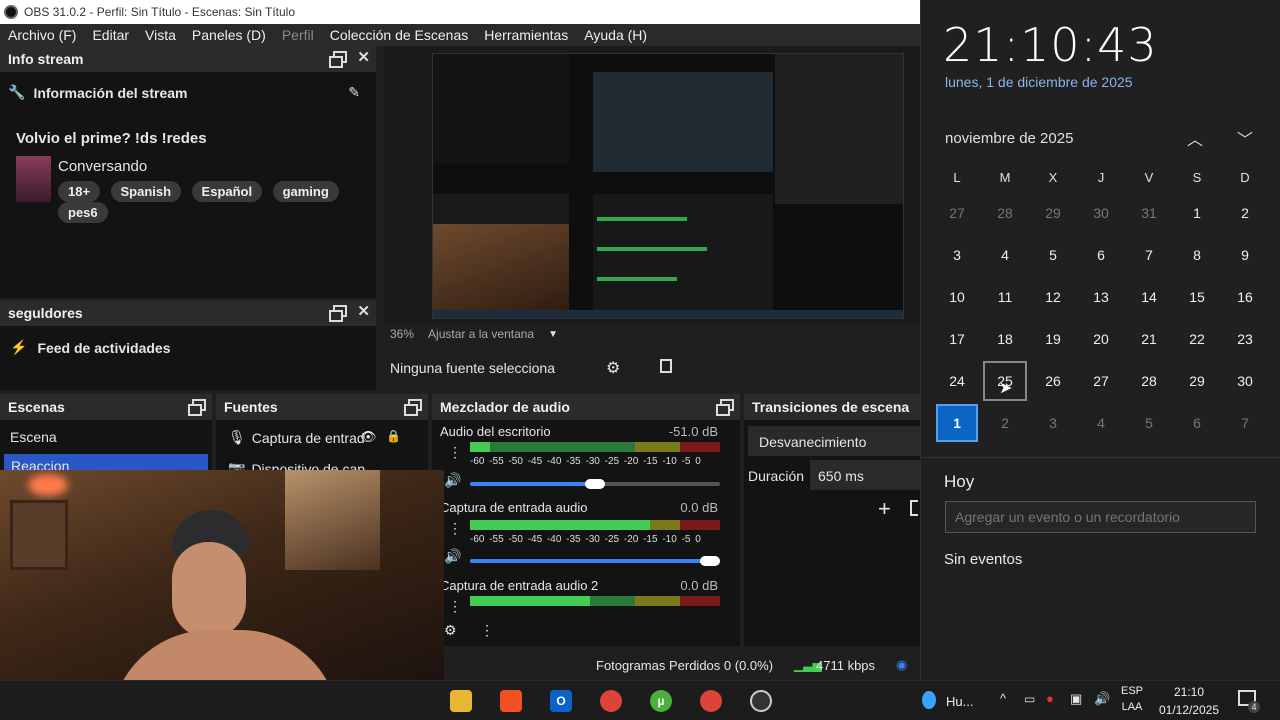 This screenshot has width=1280, height=720. Describe the element at coordinates (526, 35) in the screenshot. I see `menu-herramientas: Herramientas` at that location.